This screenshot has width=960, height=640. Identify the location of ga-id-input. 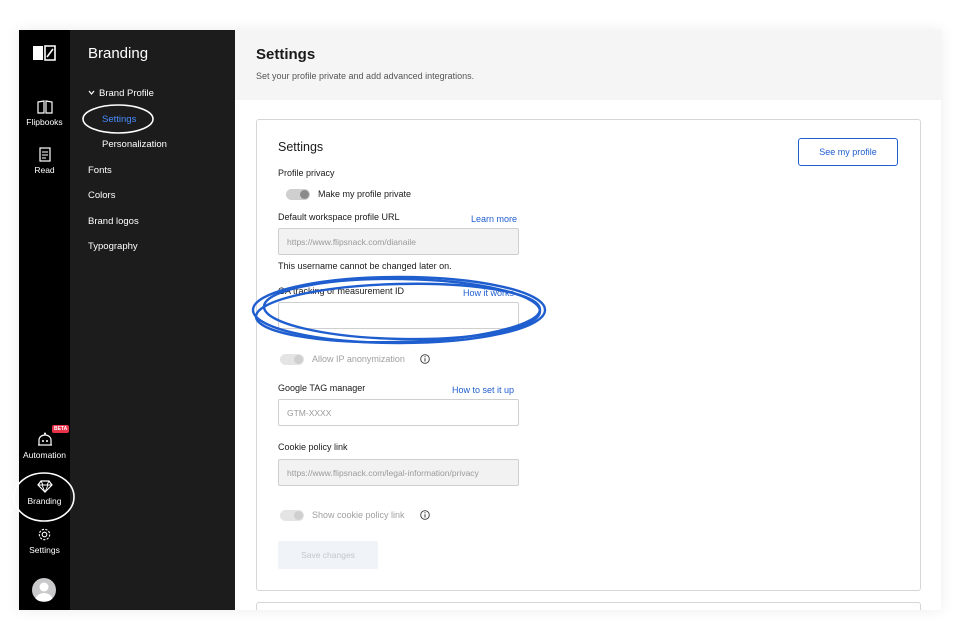
(398, 315).